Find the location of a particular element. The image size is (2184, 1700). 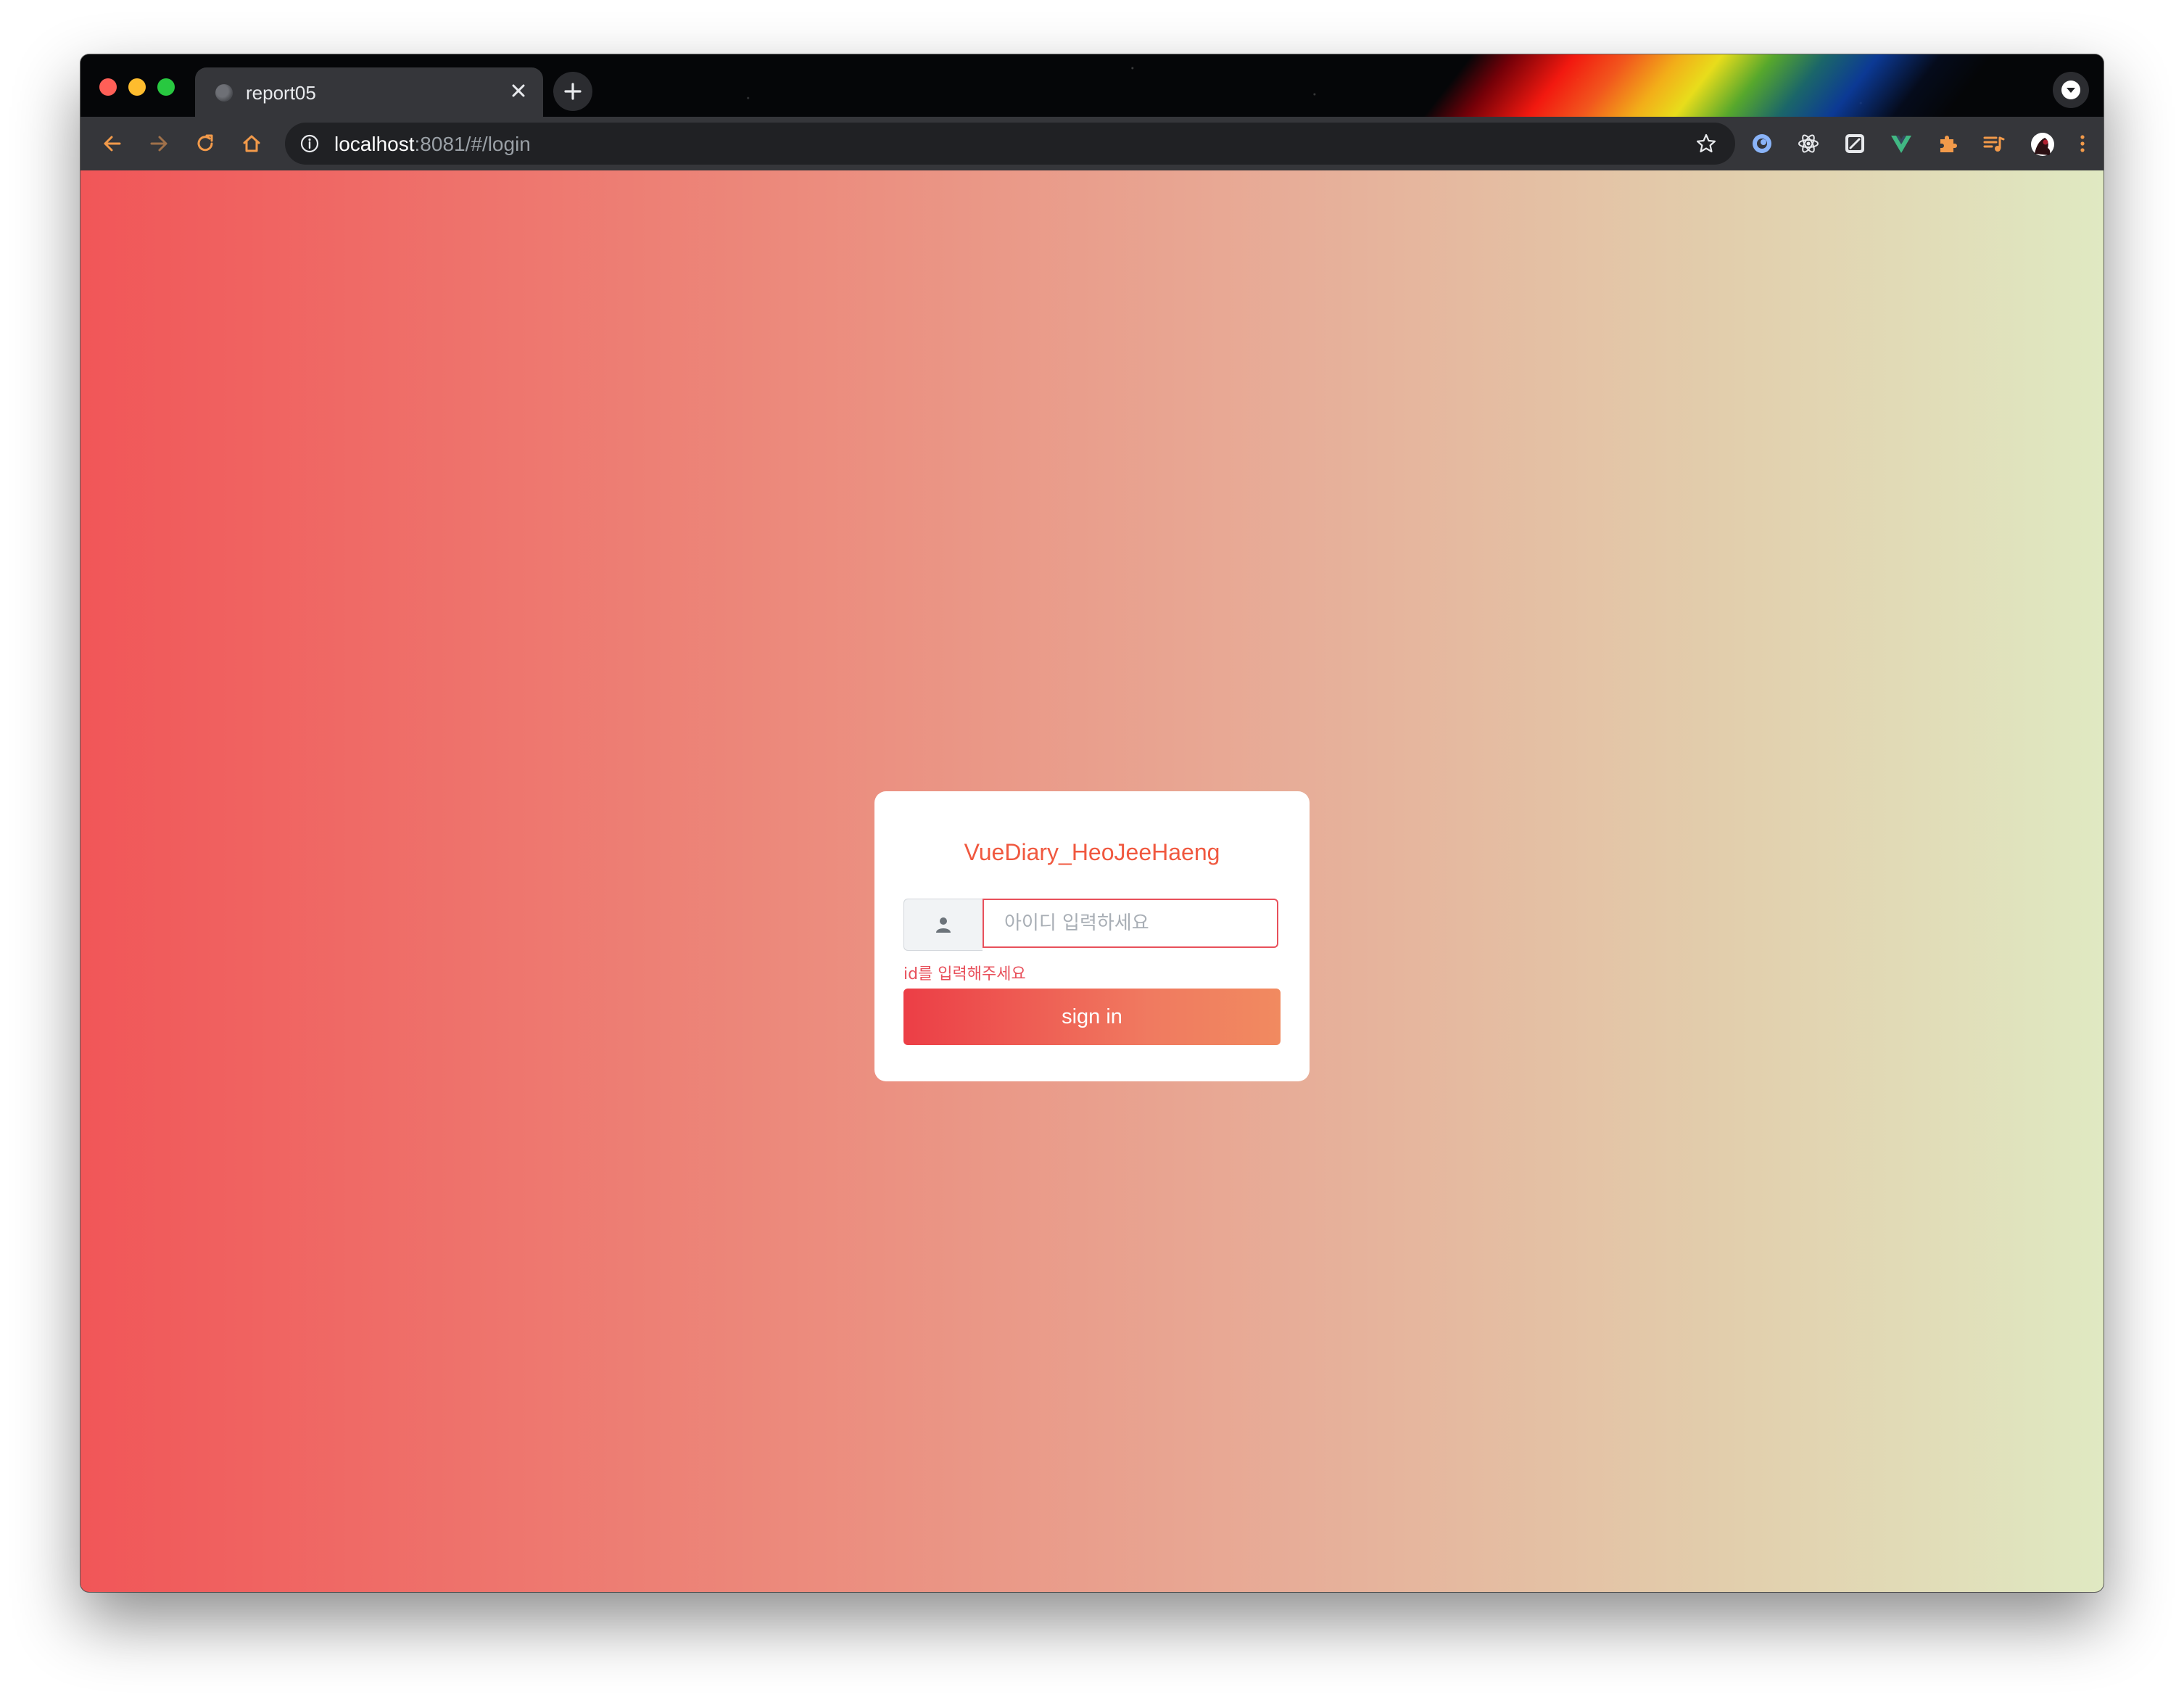

home-button is located at coordinates (251, 143).